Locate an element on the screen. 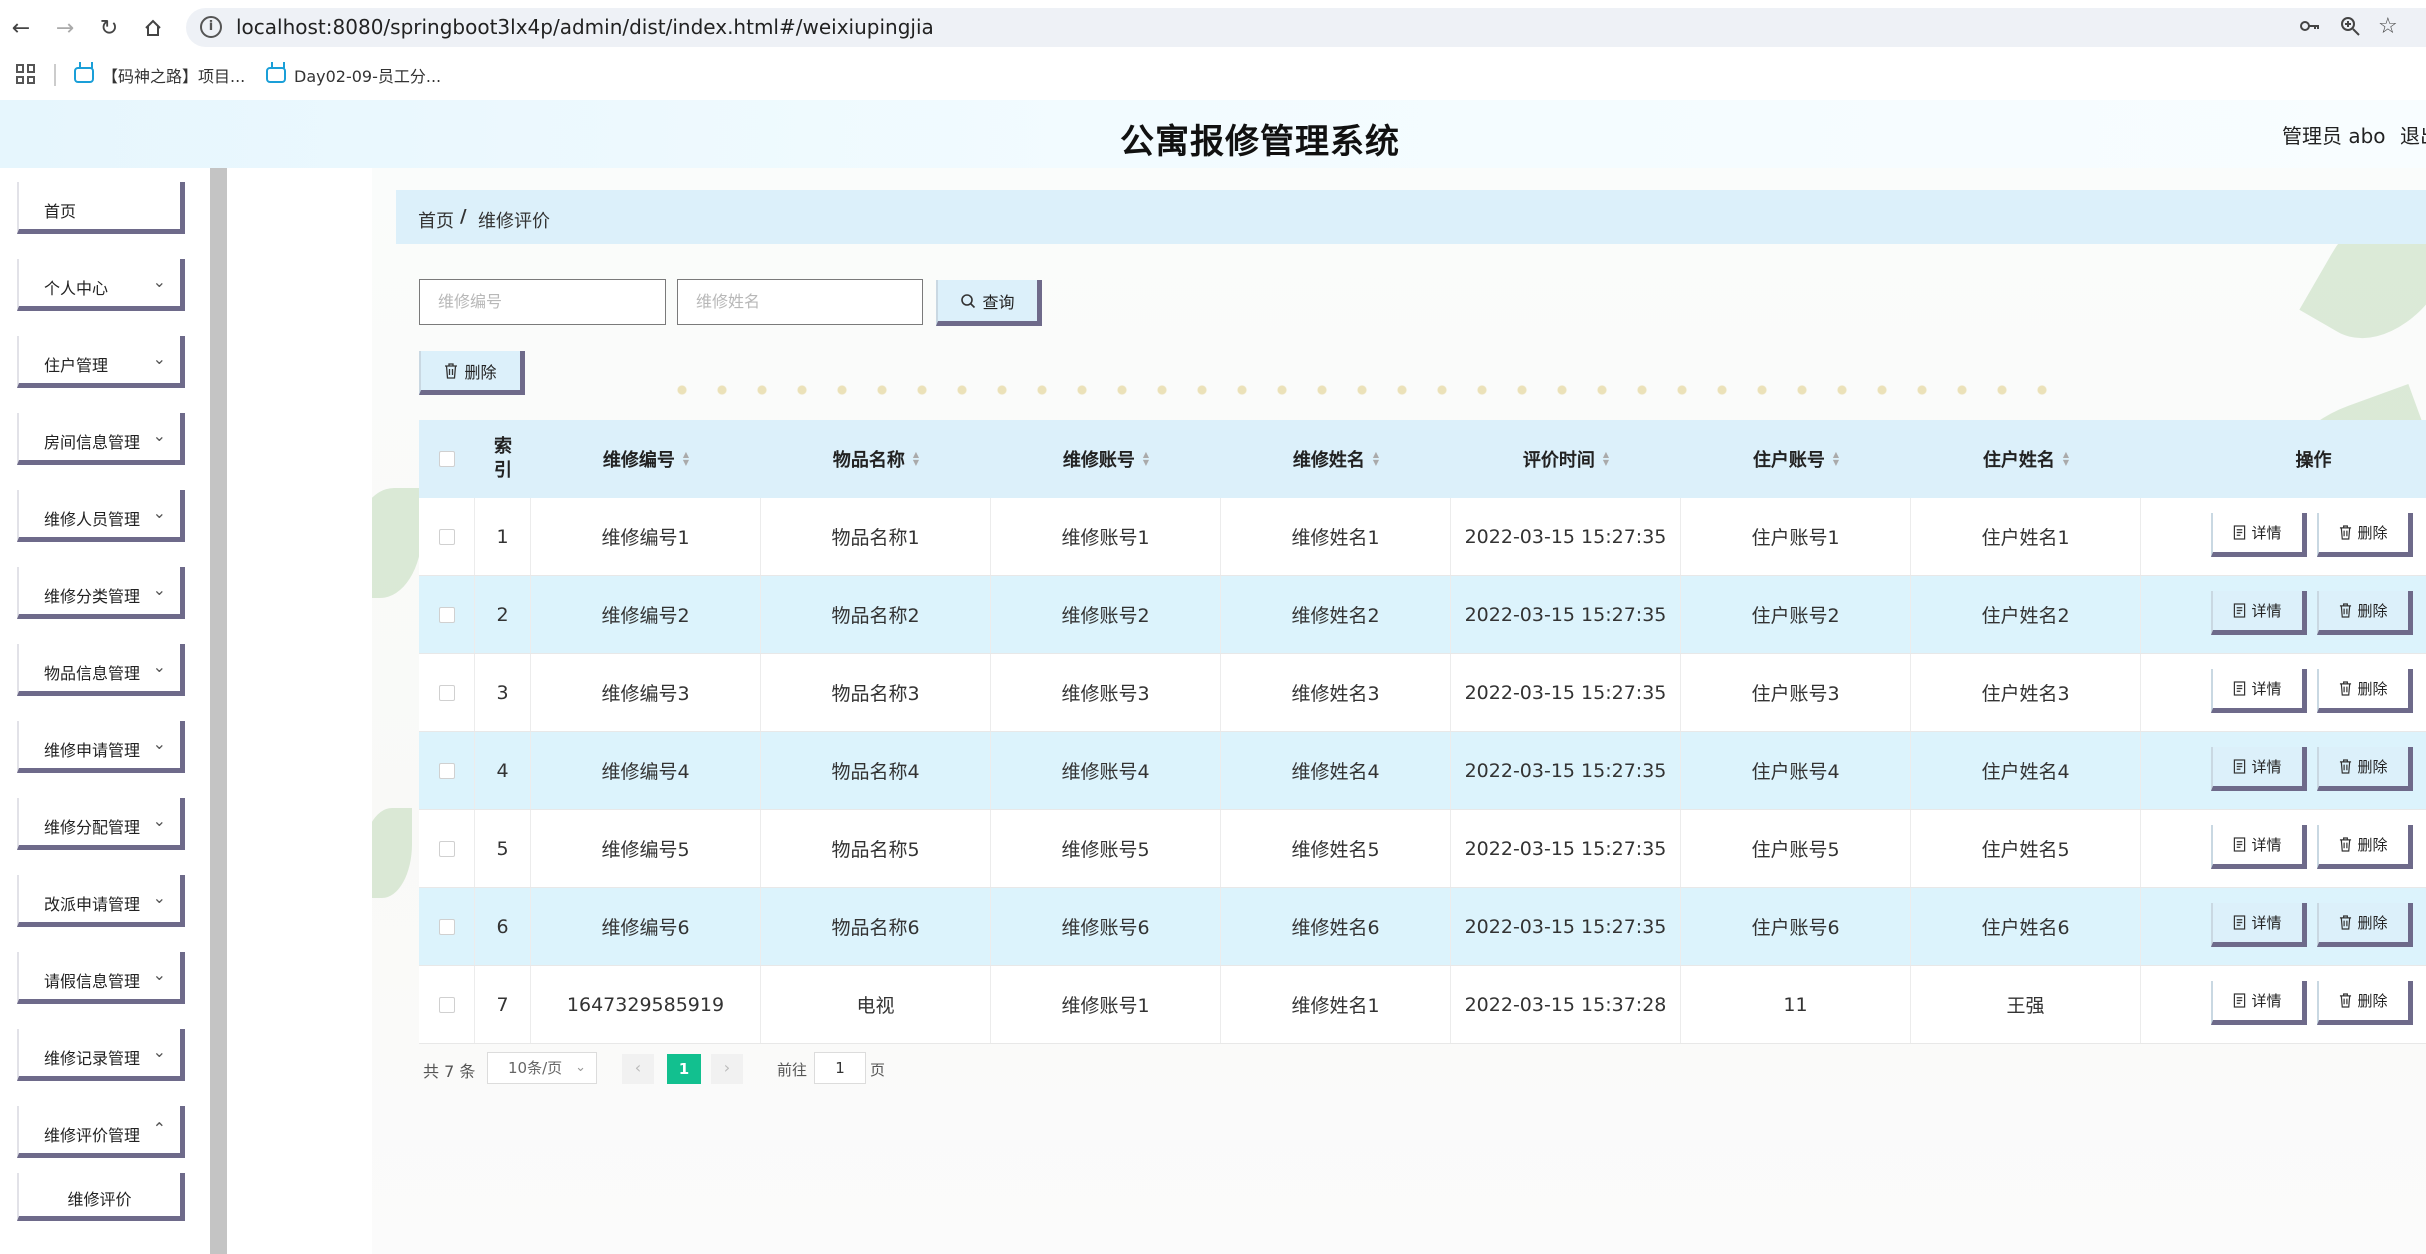  select-all-checkbox is located at coordinates (447, 459).